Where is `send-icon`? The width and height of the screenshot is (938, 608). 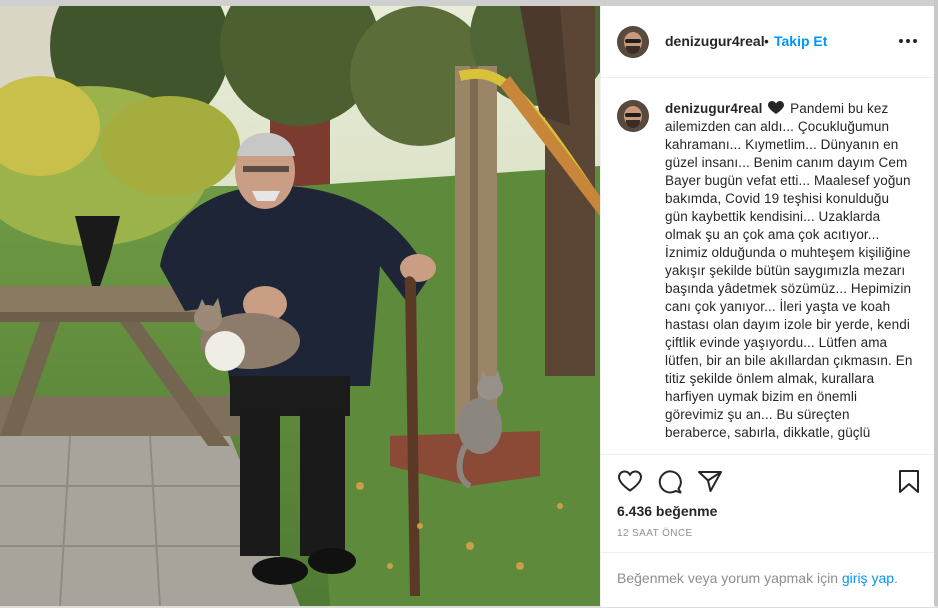 send-icon is located at coordinates (710, 481).